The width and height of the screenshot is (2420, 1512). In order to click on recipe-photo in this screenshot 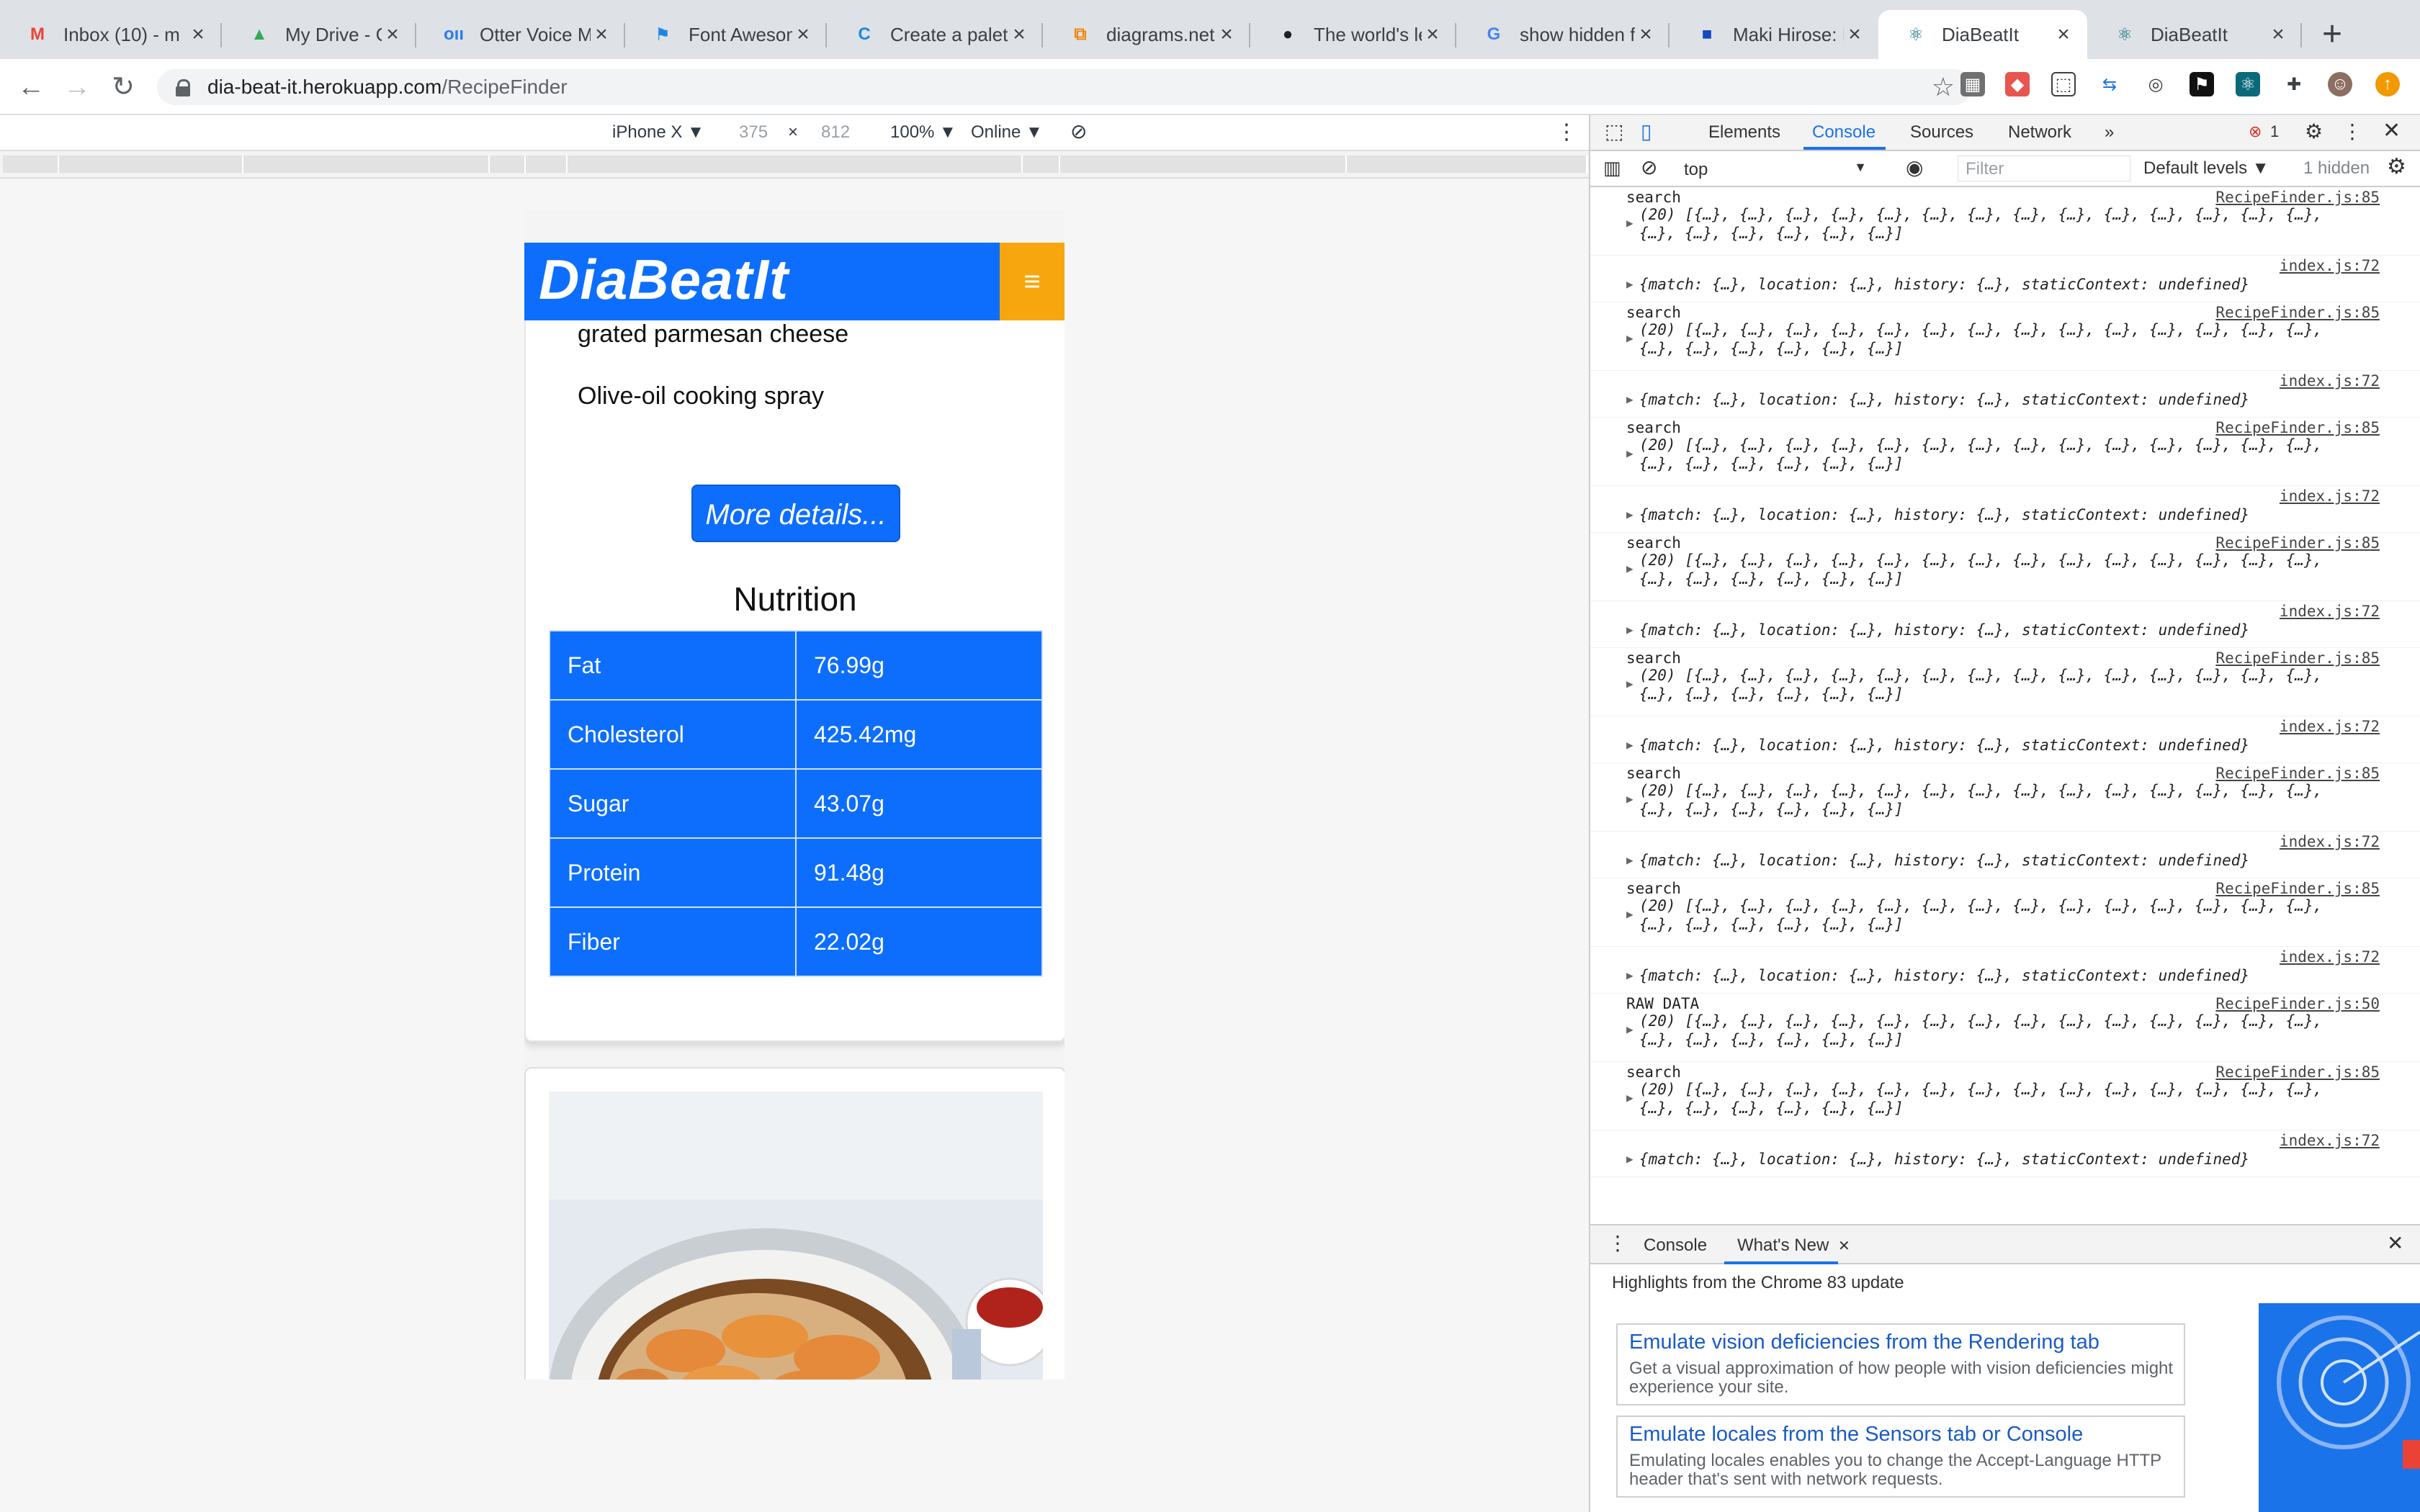, I will do `click(796, 1236)`.